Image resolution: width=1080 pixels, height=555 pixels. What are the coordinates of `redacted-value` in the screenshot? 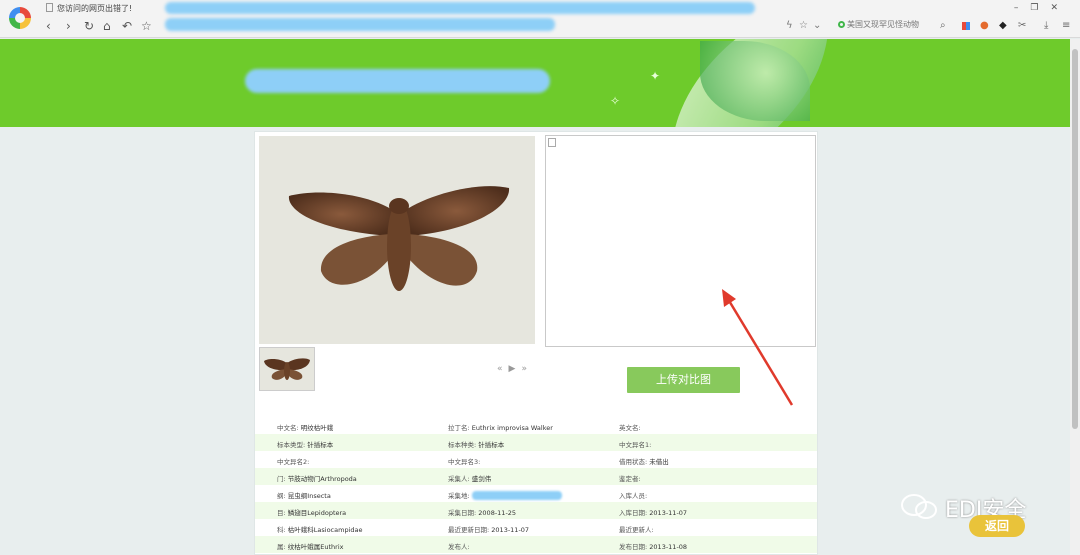 It's located at (516, 495).